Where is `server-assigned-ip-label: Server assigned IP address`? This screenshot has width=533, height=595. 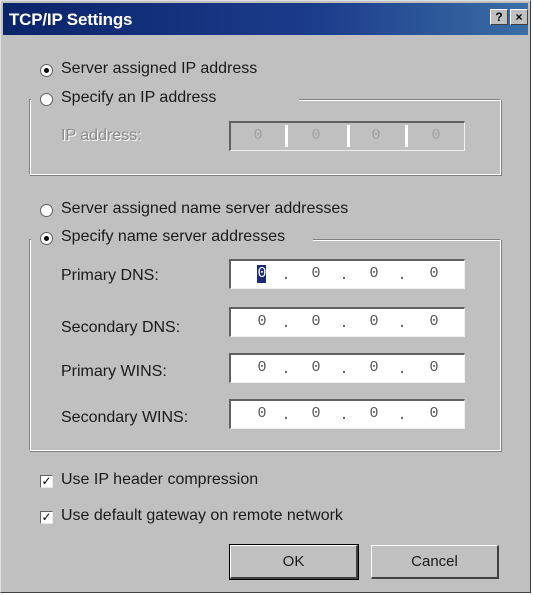
server-assigned-ip-label: Server assigned IP address is located at coordinates (159, 68).